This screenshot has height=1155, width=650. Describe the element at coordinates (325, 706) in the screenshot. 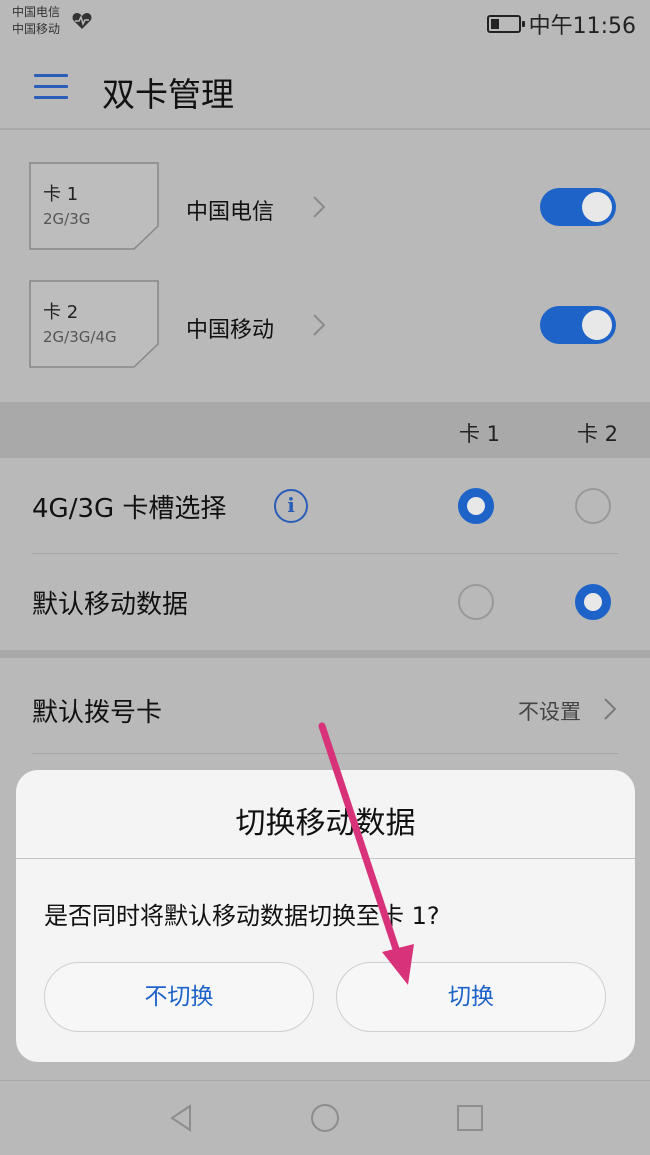

I see `default-dial-row: 默认拨号卡 不设置` at that location.